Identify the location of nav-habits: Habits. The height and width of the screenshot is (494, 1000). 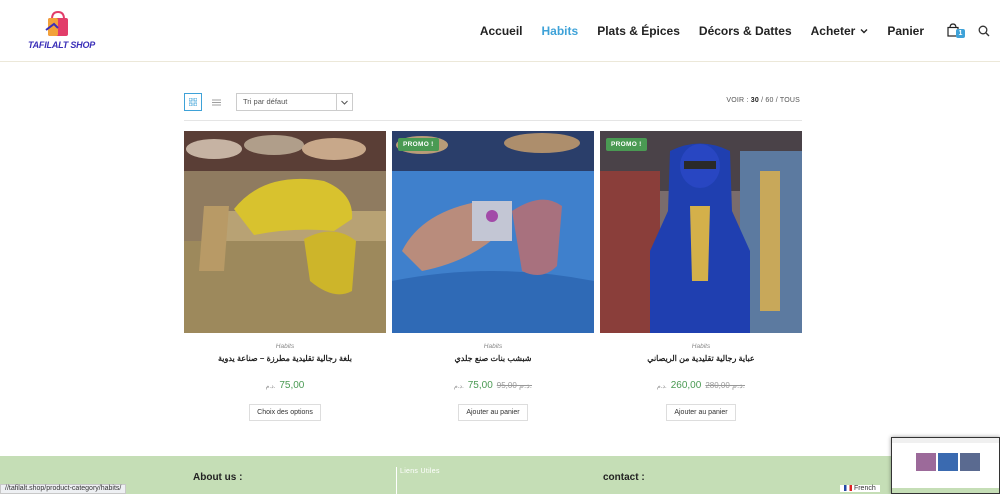
(560, 31).